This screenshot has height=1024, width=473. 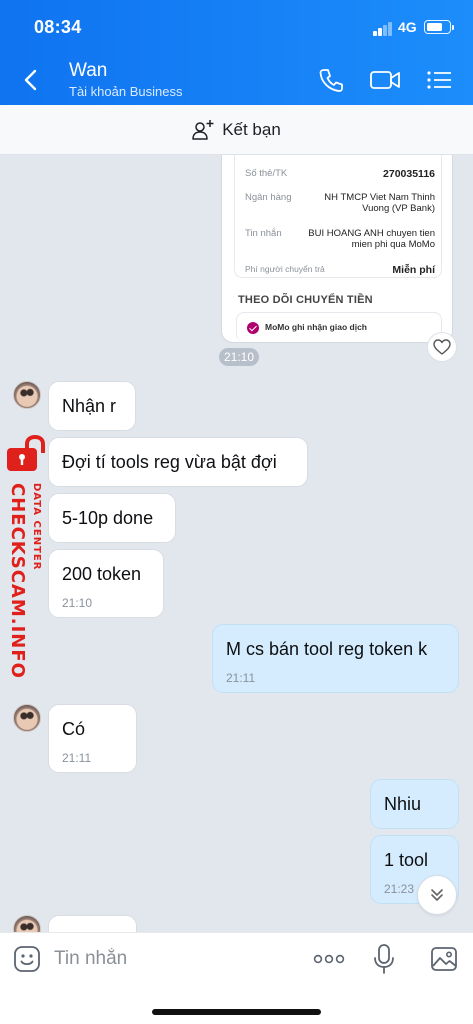 What do you see at coordinates (74, 729) in the screenshot?
I see `message-text: Có` at bounding box center [74, 729].